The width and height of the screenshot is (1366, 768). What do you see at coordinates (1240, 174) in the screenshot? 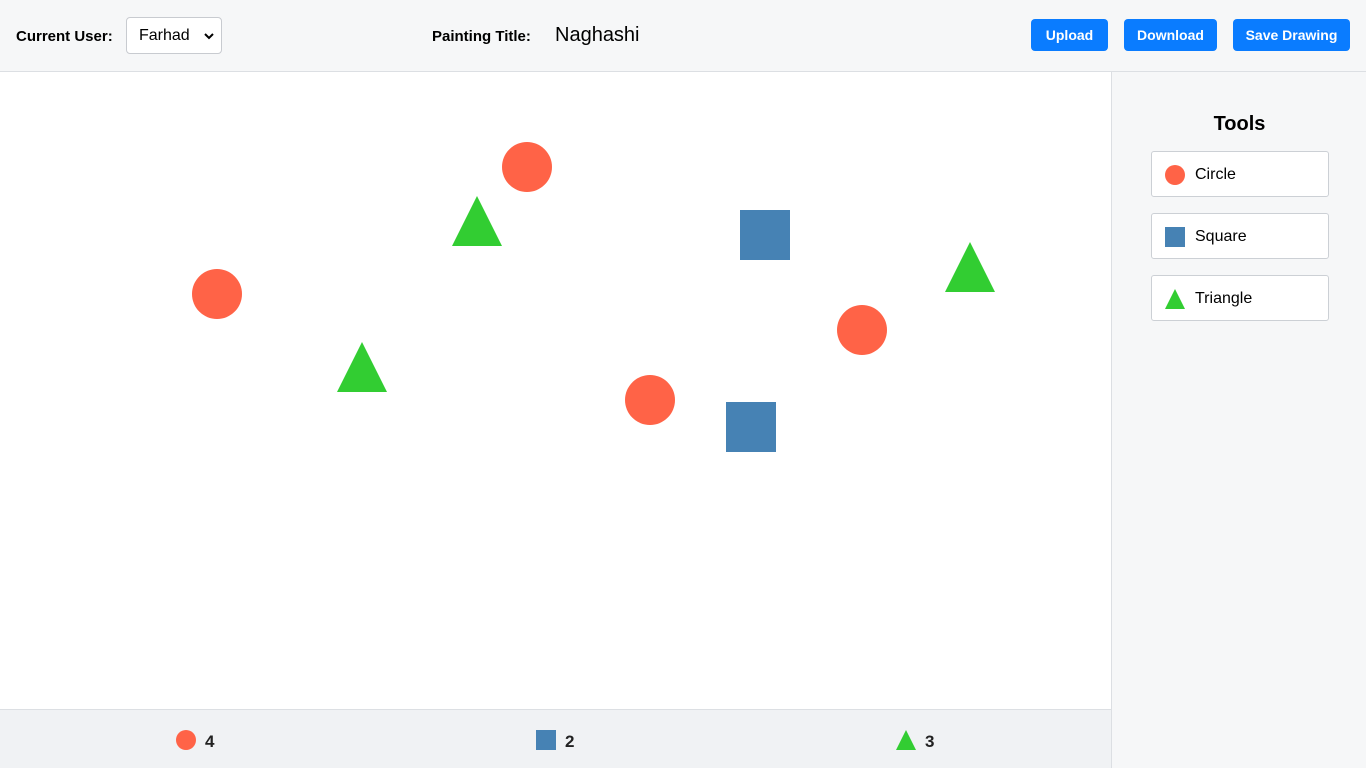
I see `tool-circle-button: Circle` at bounding box center [1240, 174].